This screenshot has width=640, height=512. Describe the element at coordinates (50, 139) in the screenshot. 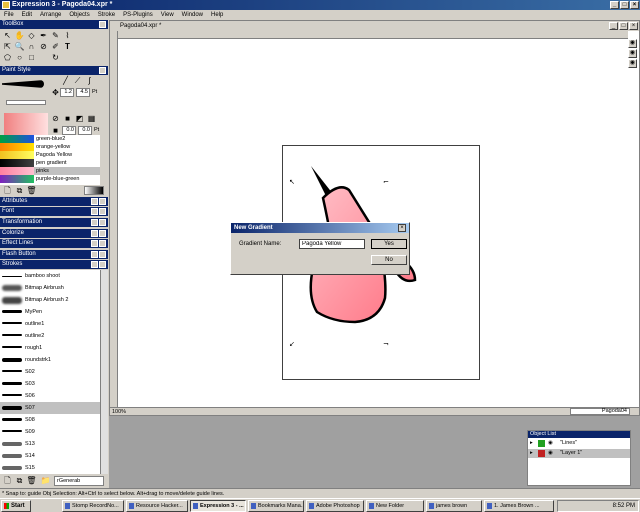

I see `list-item: green-blue2` at that location.